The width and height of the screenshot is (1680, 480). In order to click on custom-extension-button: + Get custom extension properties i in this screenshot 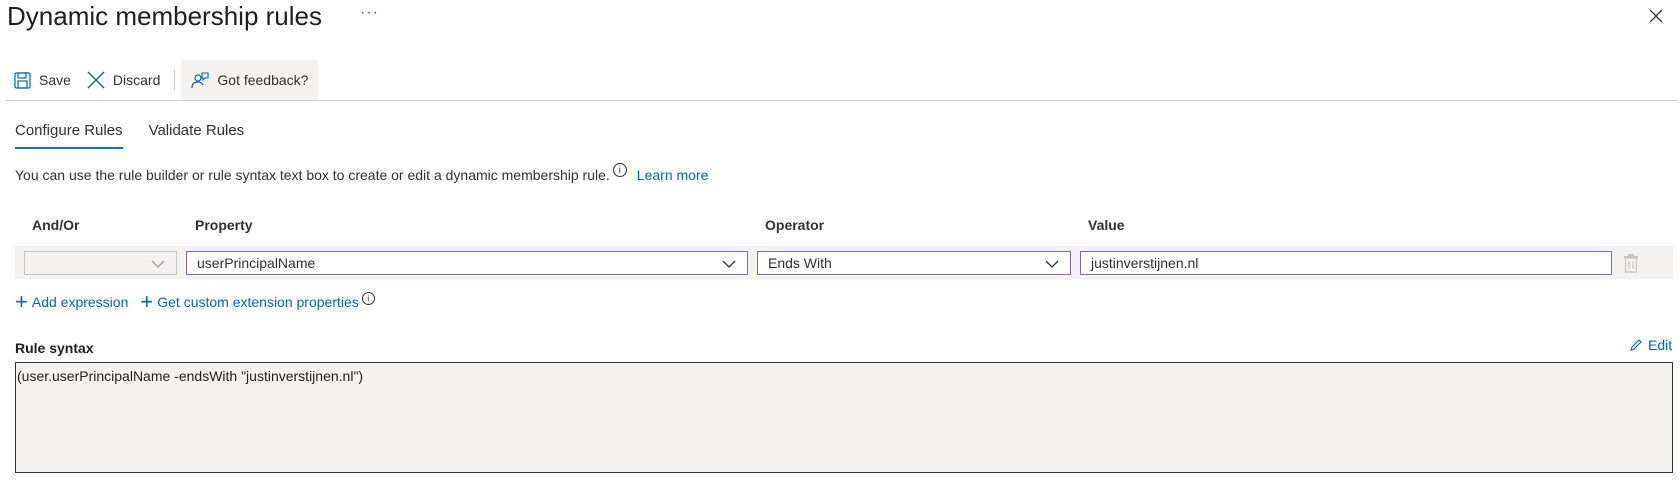, I will do `click(257, 301)`.